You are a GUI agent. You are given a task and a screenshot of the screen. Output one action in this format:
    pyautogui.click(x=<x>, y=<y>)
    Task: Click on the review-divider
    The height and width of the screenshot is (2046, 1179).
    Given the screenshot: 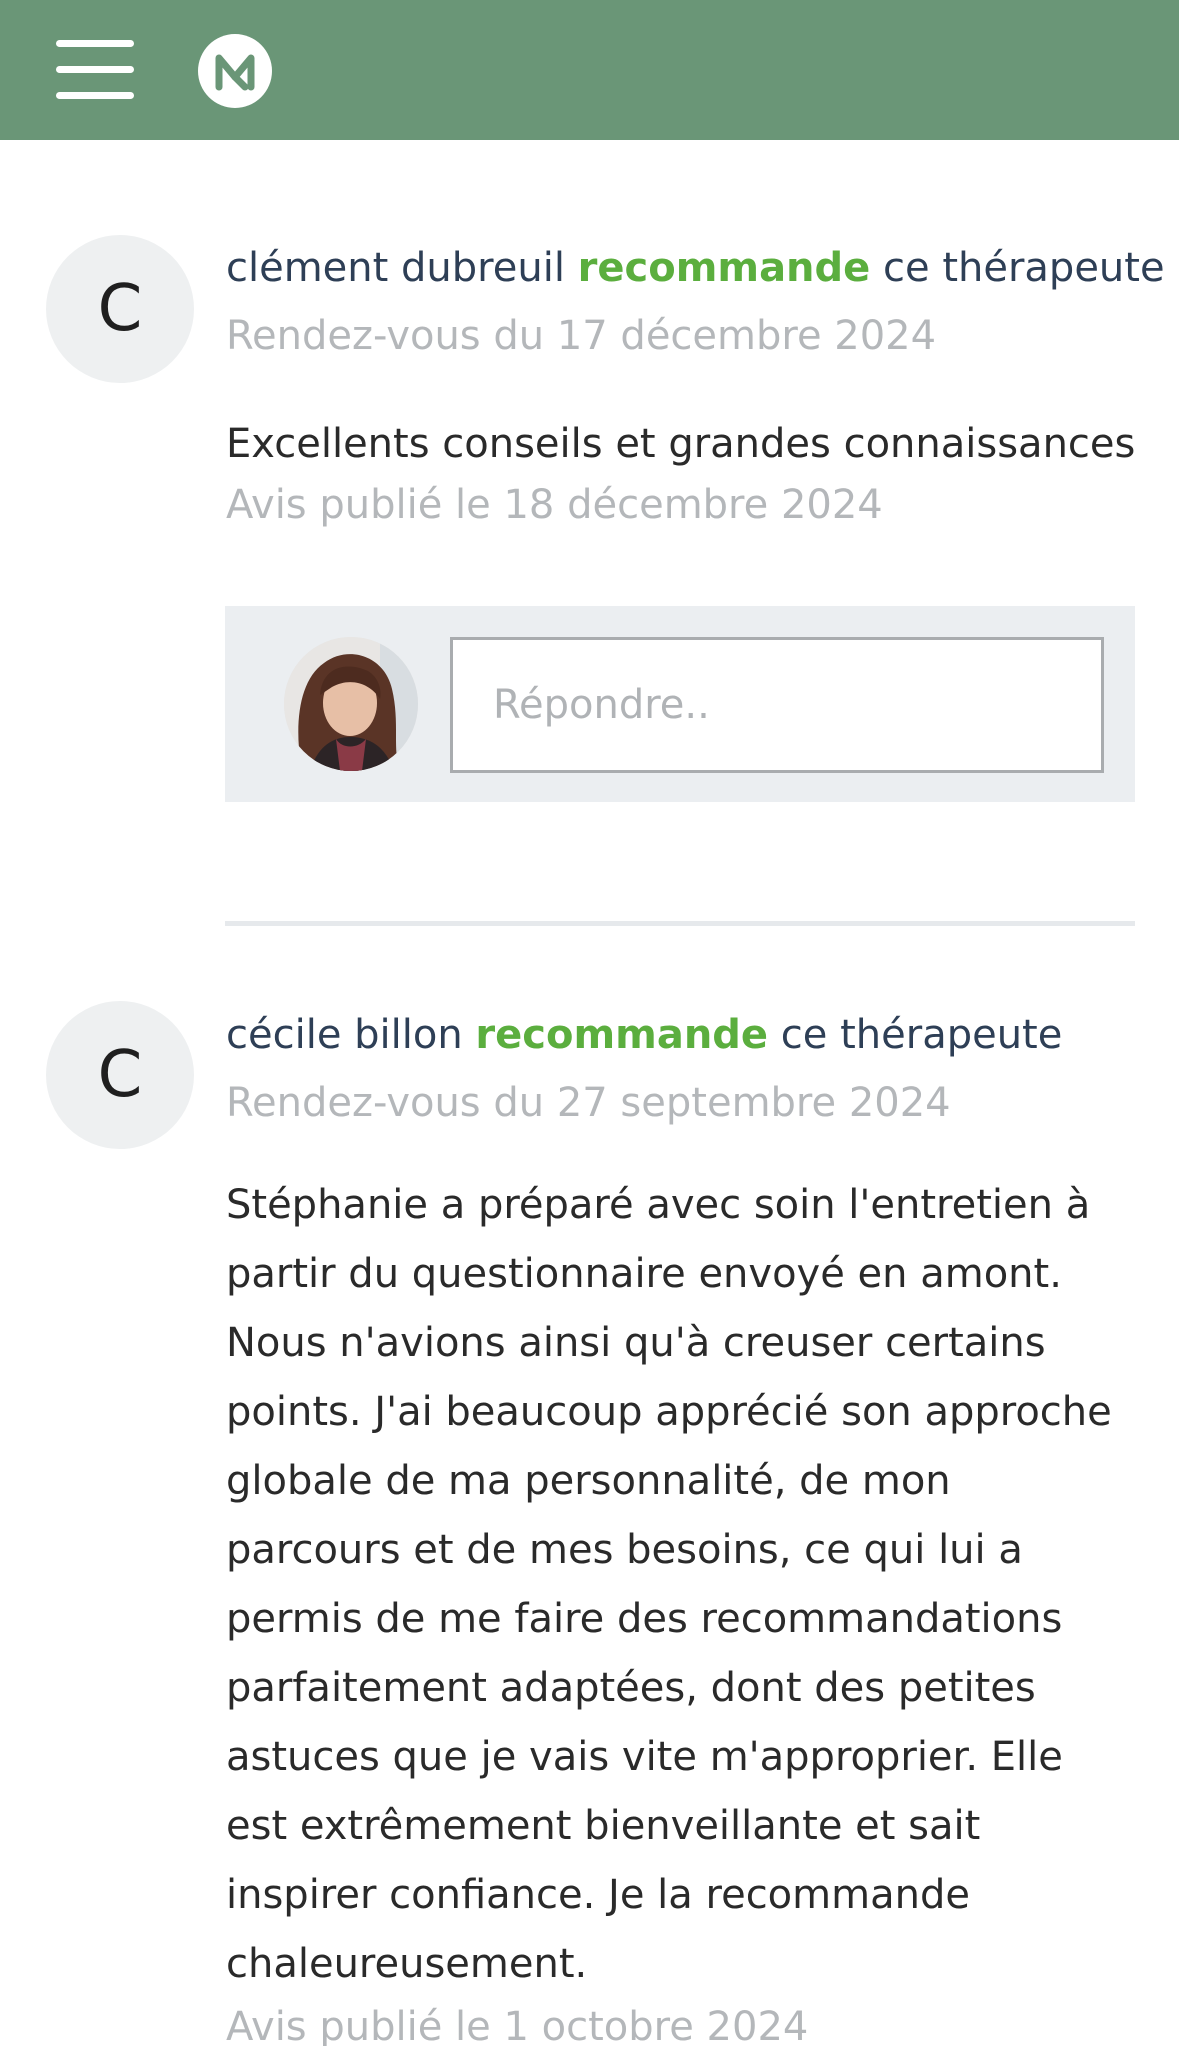 What is the action you would take?
    pyautogui.click(x=680, y=923)
    